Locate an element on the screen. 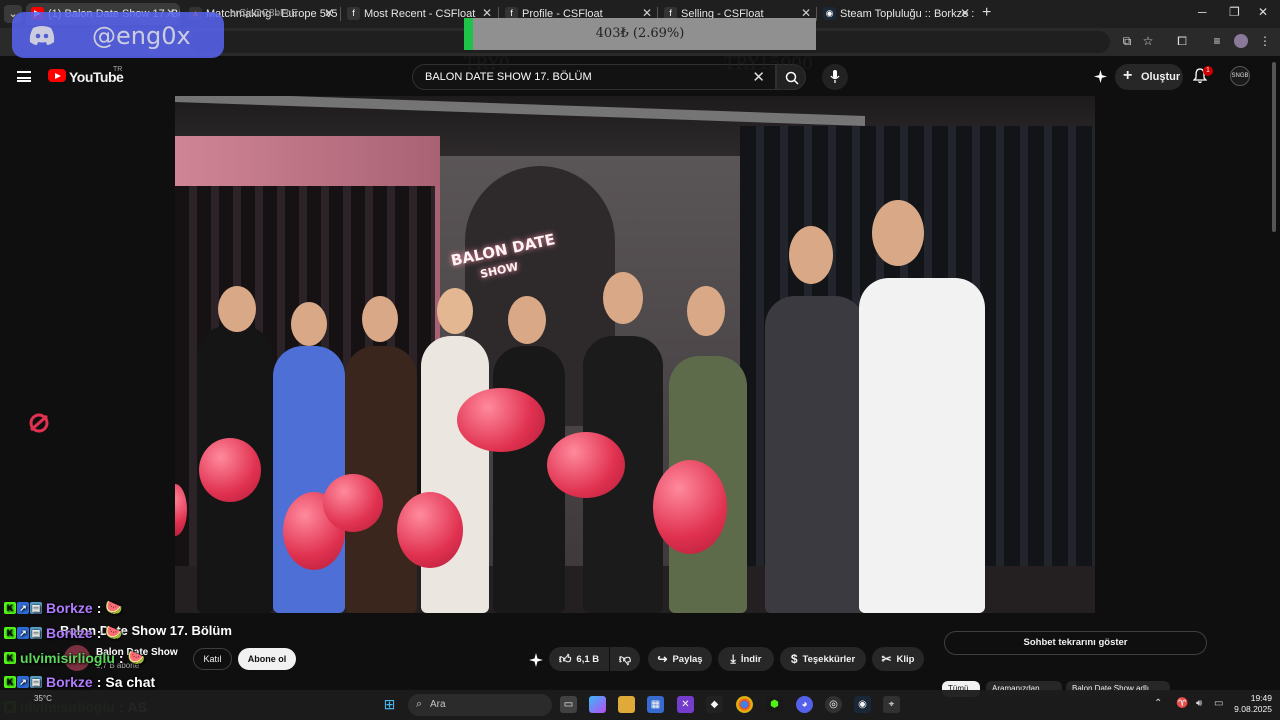 The image size is (1280, 720). browser-menu-icon: ⋮ is located at coordinates (1265, 41).